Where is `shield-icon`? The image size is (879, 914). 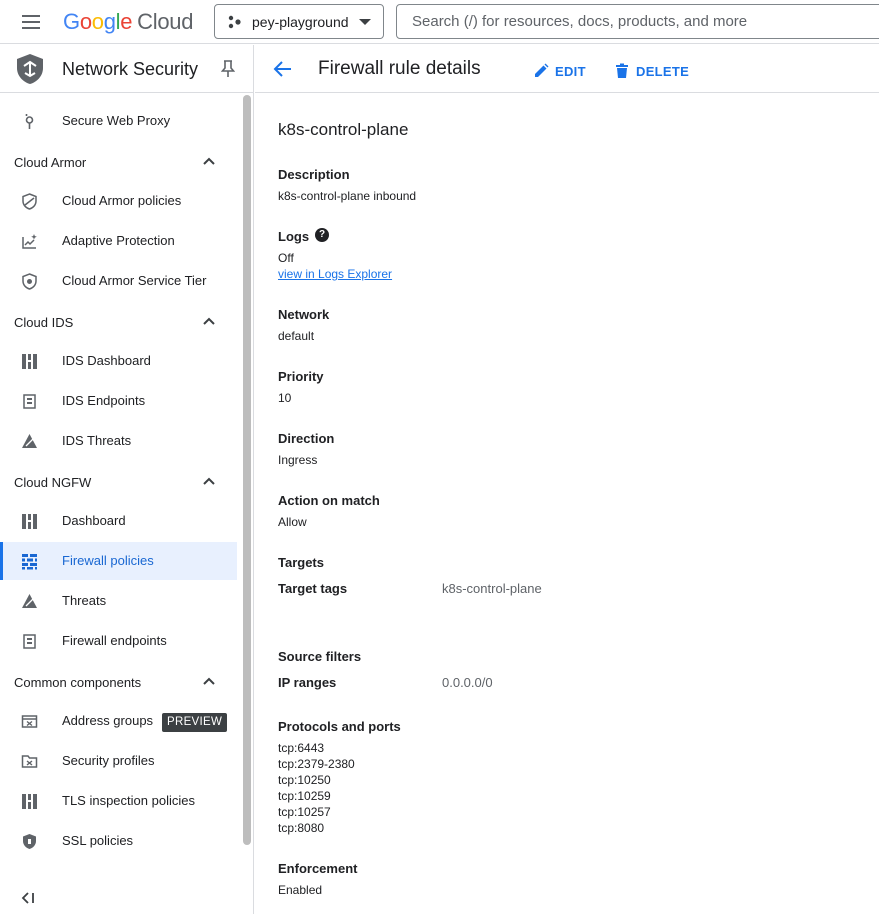 shield-icon is located at coordinates (29, 281).